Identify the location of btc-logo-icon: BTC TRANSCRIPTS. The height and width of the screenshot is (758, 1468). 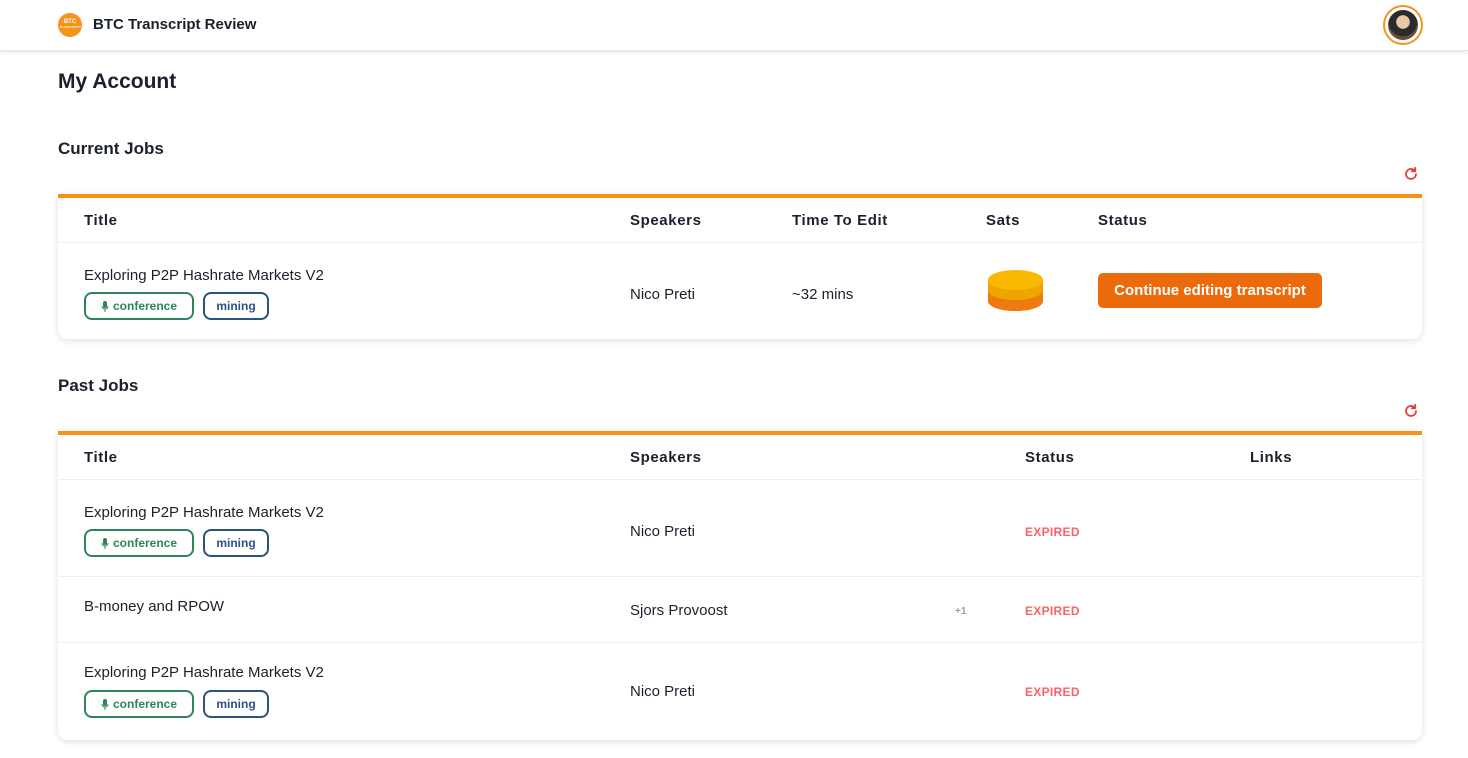
(70, 25).